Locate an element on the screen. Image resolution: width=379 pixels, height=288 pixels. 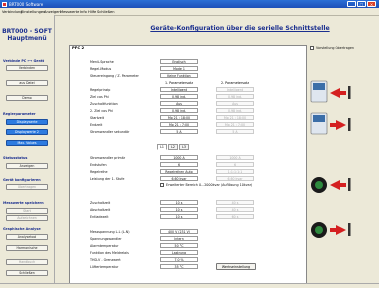
param-value-2: Mo 21 : 7:00 is located at coordinates (235, 124).